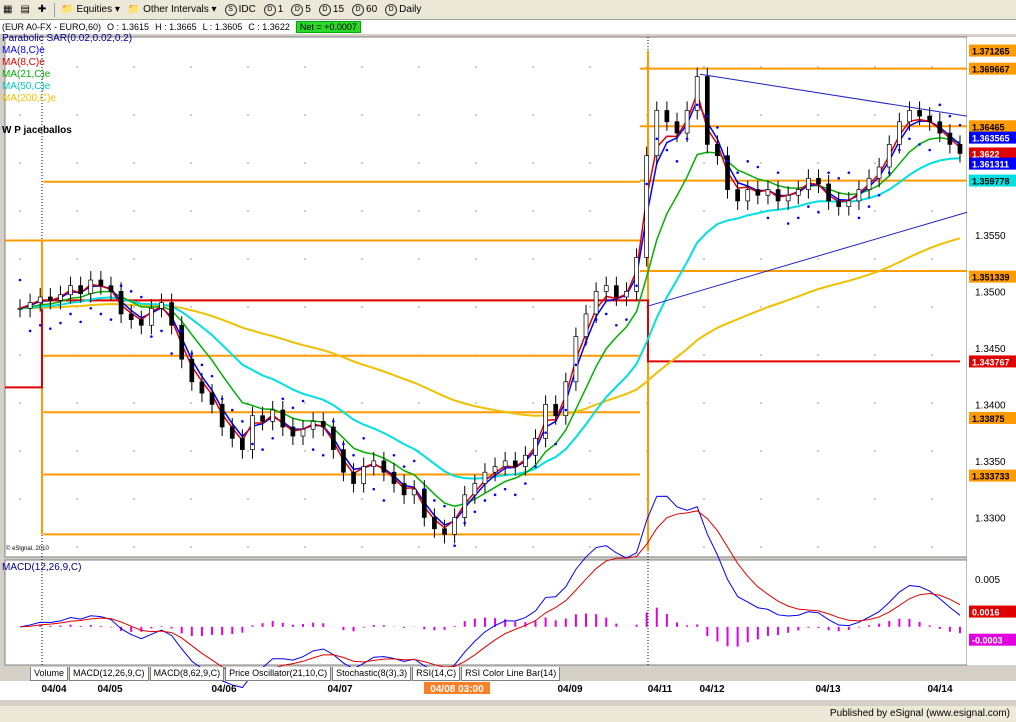  What do you see at coordinates (230, 9) in the screenshot?
I see `s-circle-icon: S` at bounding box center [230, 9].